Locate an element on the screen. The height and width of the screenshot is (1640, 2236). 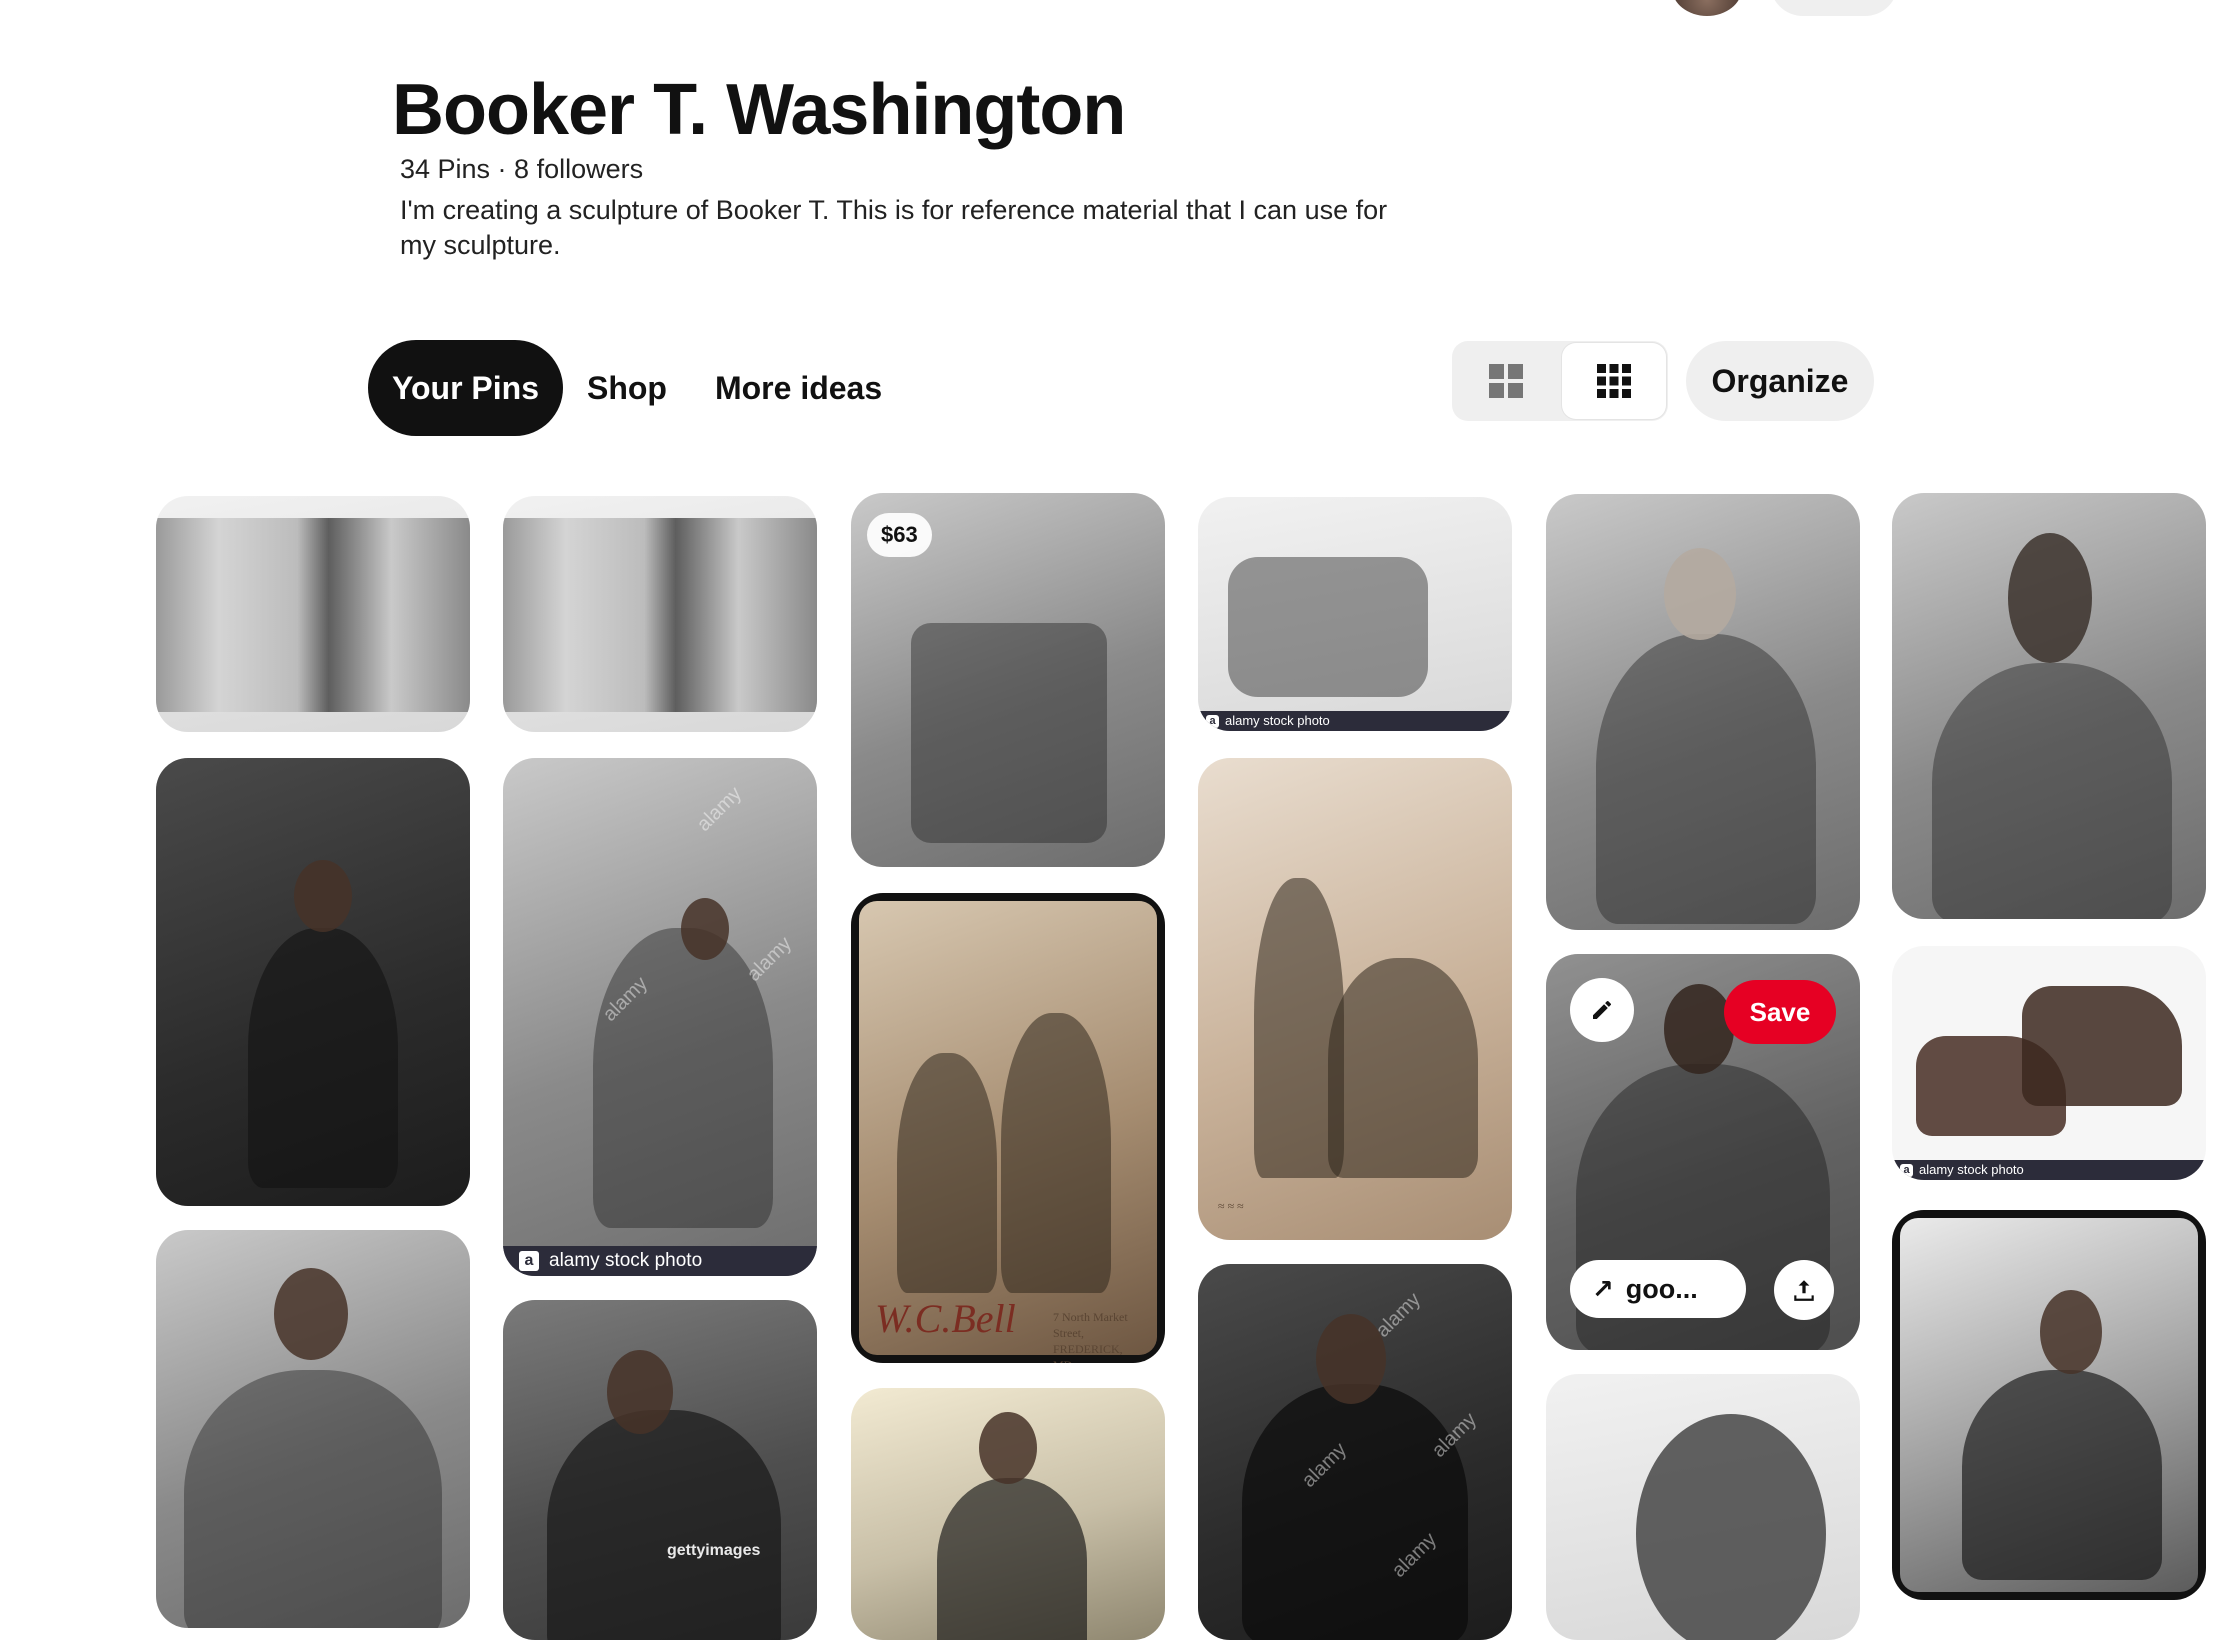
pin-card: $63 is located at coordinates (1008, 680).